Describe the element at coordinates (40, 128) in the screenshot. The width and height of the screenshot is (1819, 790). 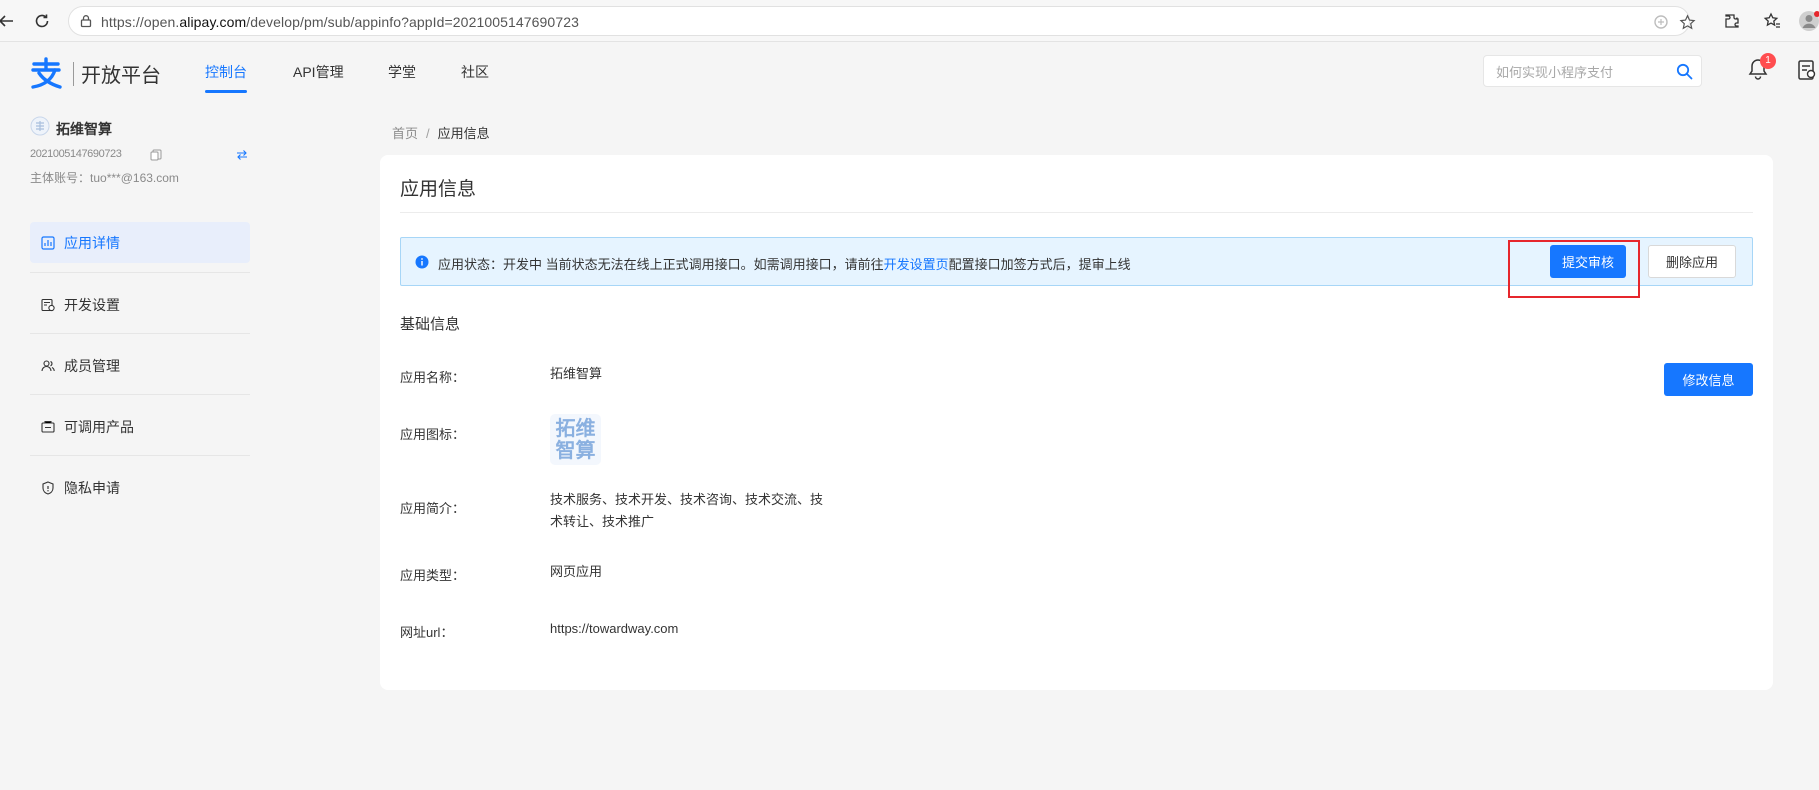
I see `app-avatar-icon` at that location.